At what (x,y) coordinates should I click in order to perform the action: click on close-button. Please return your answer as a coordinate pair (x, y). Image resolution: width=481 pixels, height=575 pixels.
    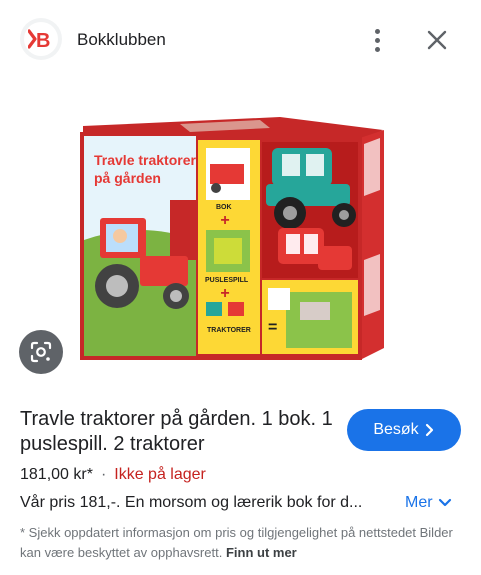
    Looking at the image, I should click on (437, 40).